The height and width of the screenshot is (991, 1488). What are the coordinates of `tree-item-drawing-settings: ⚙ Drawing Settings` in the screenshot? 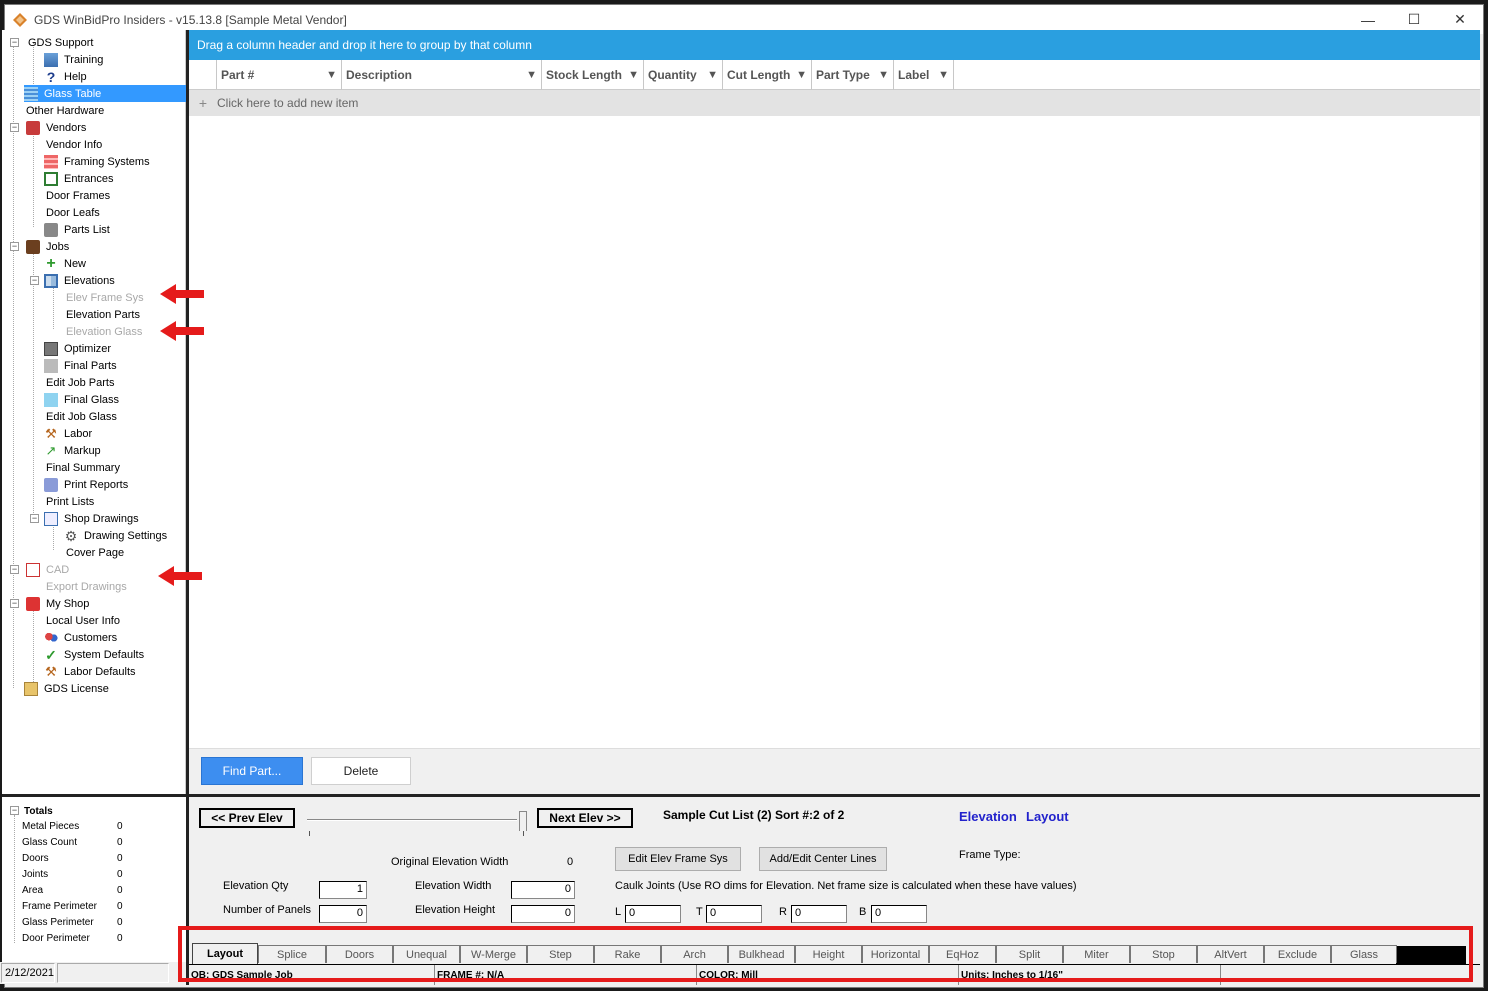 It's located at (116, 535).